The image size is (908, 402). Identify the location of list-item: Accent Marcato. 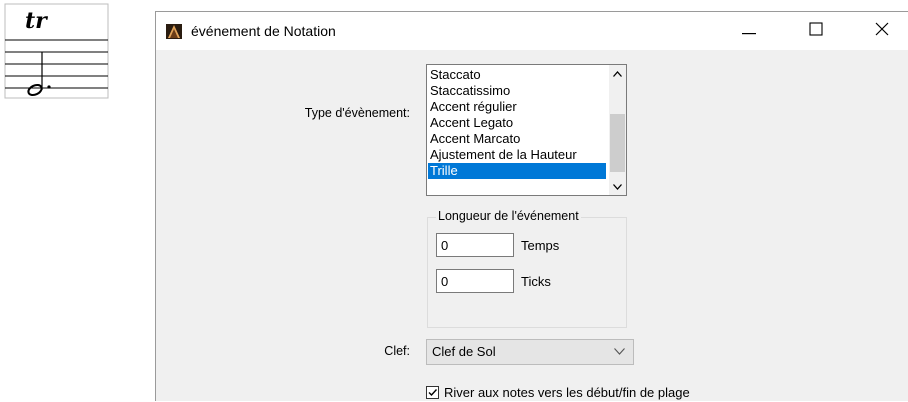
(517, 139).